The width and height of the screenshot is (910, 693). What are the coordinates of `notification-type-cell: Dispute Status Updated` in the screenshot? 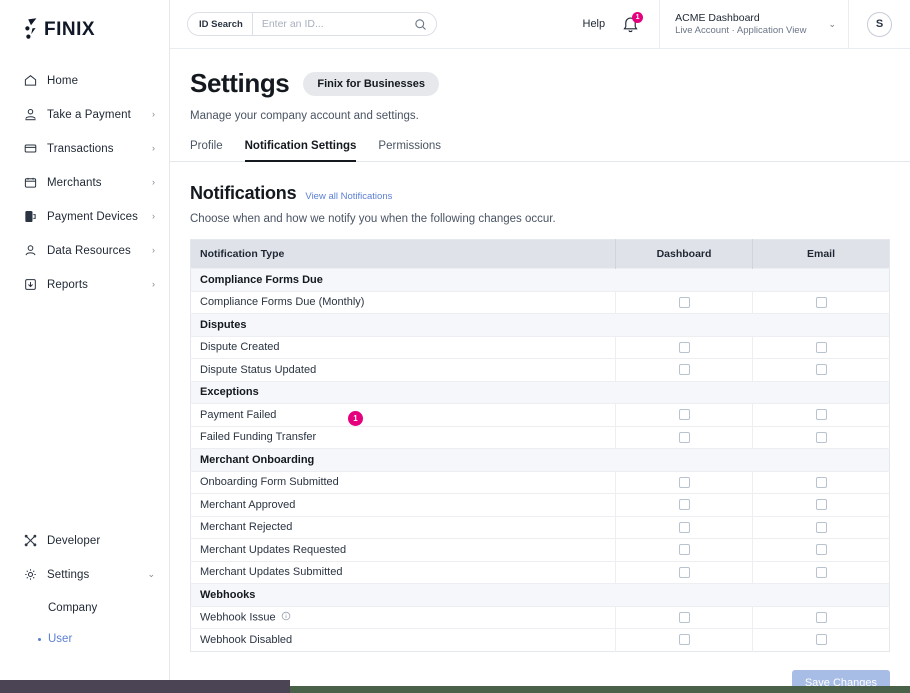 It's located at (403, 369).